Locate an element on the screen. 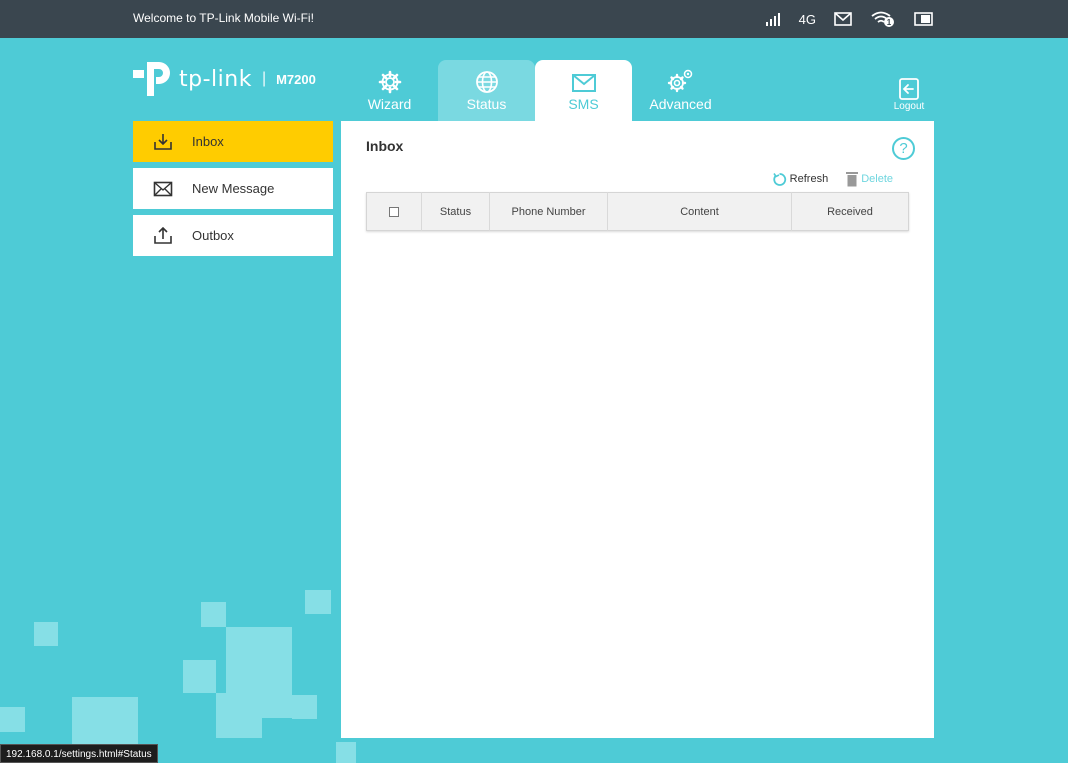  brand-name: tp-link is located at coordinates (215, 79).